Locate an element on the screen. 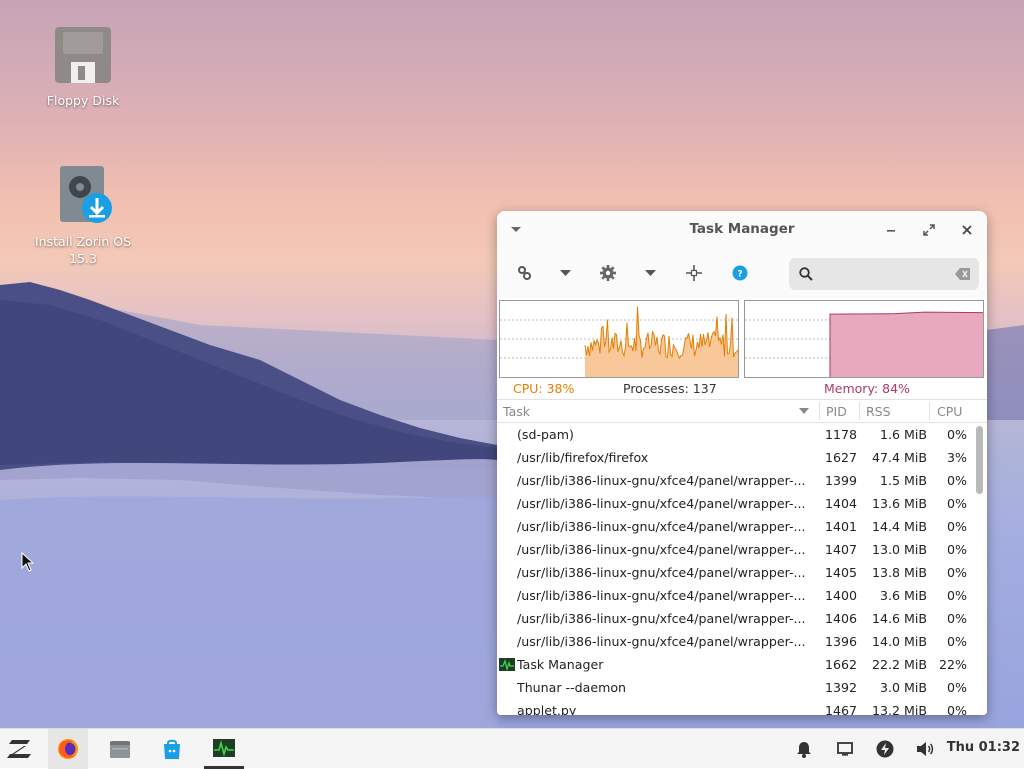 The image size is (1024, 769). help-button: ? is located at coordinates (740, 273).